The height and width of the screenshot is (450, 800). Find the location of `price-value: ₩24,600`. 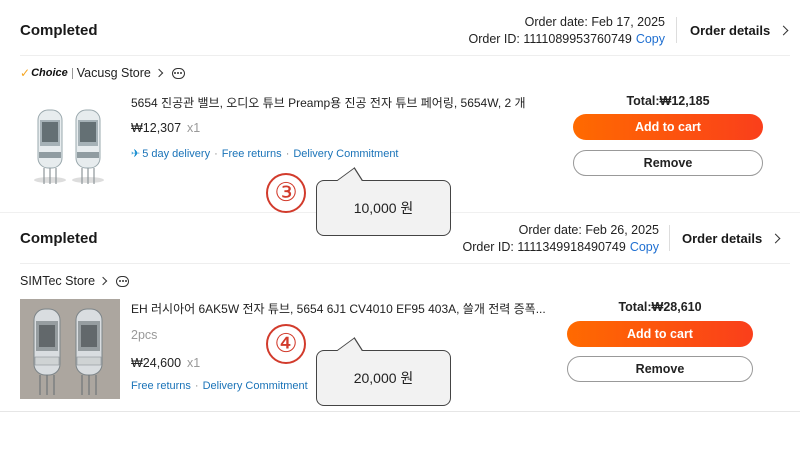

price-value: ₩24,600 is located at coordinates (156, 363).